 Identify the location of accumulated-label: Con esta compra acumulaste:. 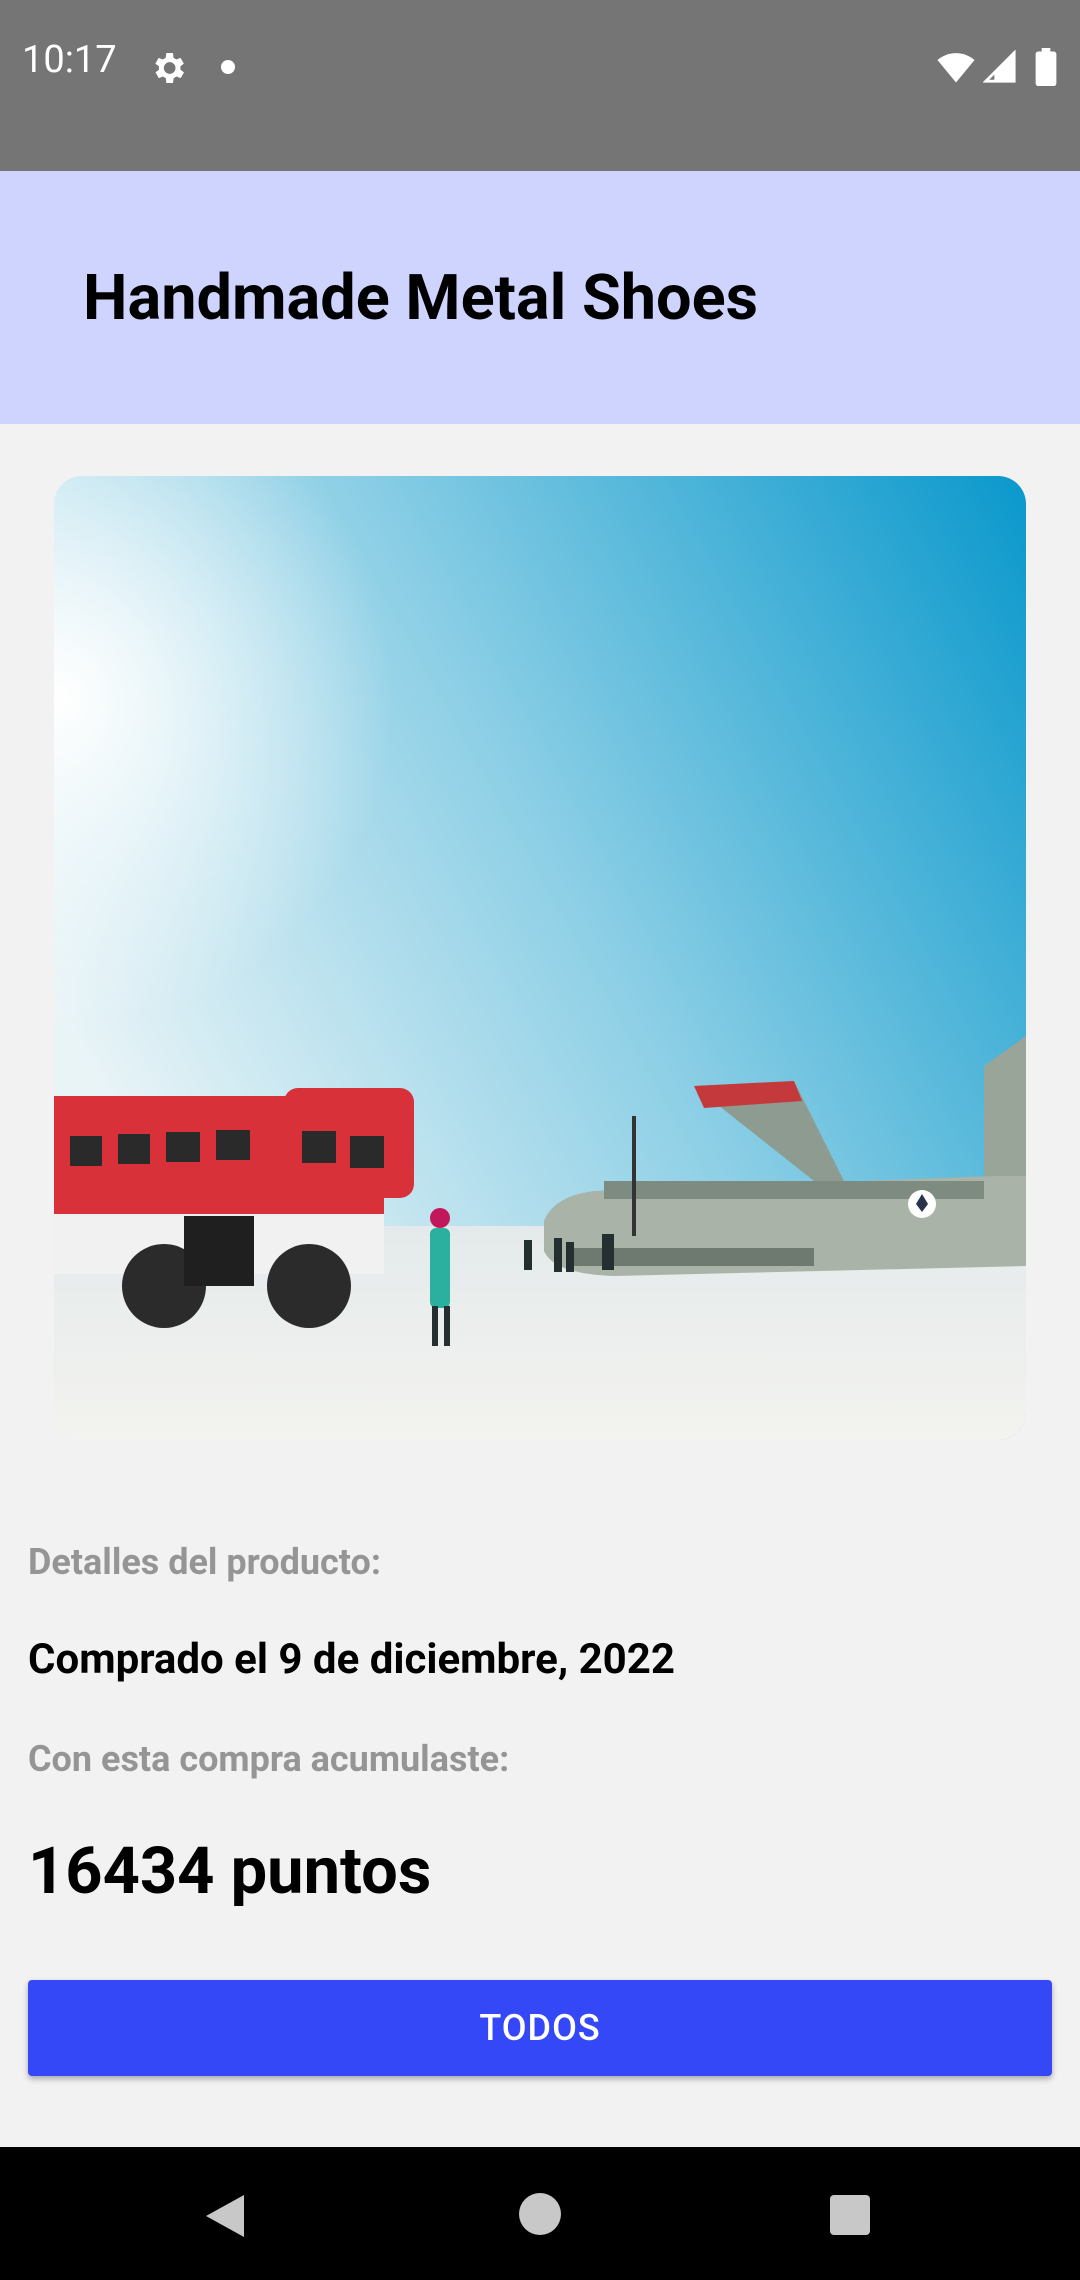
(269, 1759).